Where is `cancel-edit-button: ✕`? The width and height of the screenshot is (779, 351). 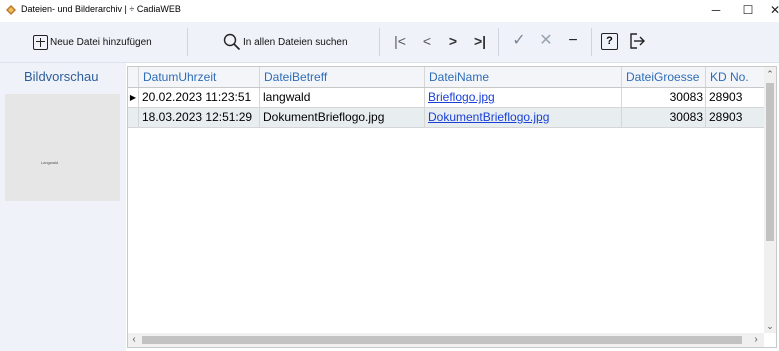 cancel-edit-button: ✕ is located at coordinates (546, 42).